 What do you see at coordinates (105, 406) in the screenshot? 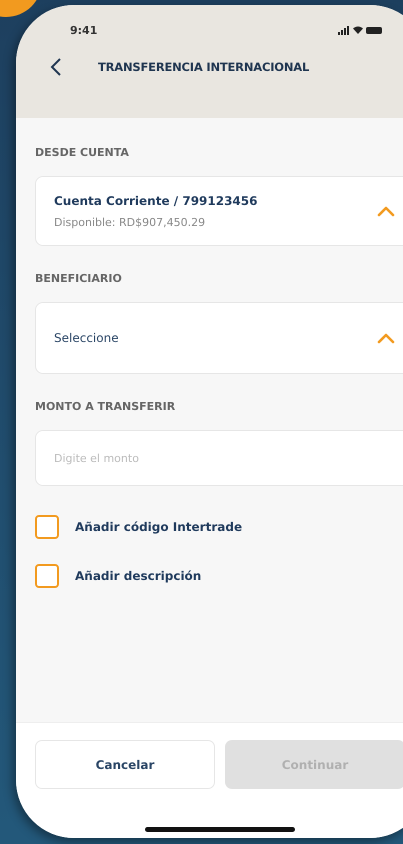
I see `section-label: MONTO A TRANSFERIR` at bounding box center [105, 406].